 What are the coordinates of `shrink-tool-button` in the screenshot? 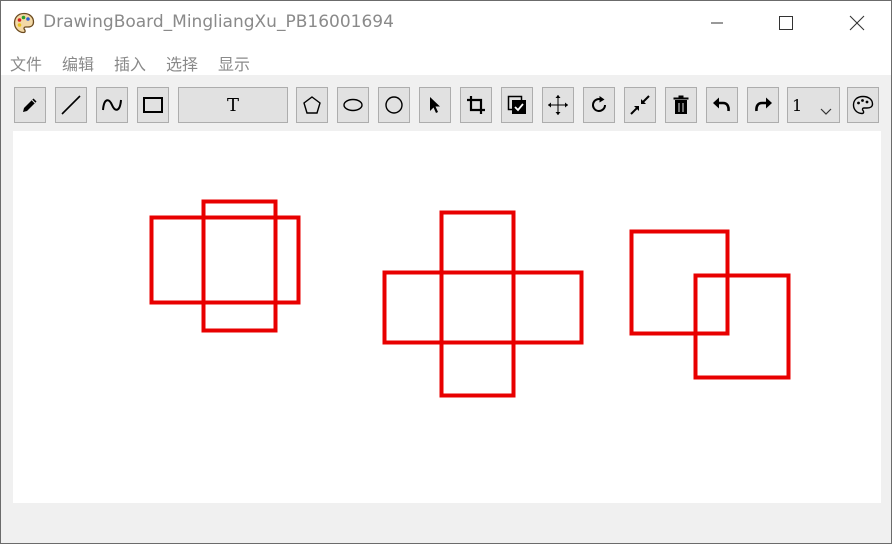 It's located at (640, 105).